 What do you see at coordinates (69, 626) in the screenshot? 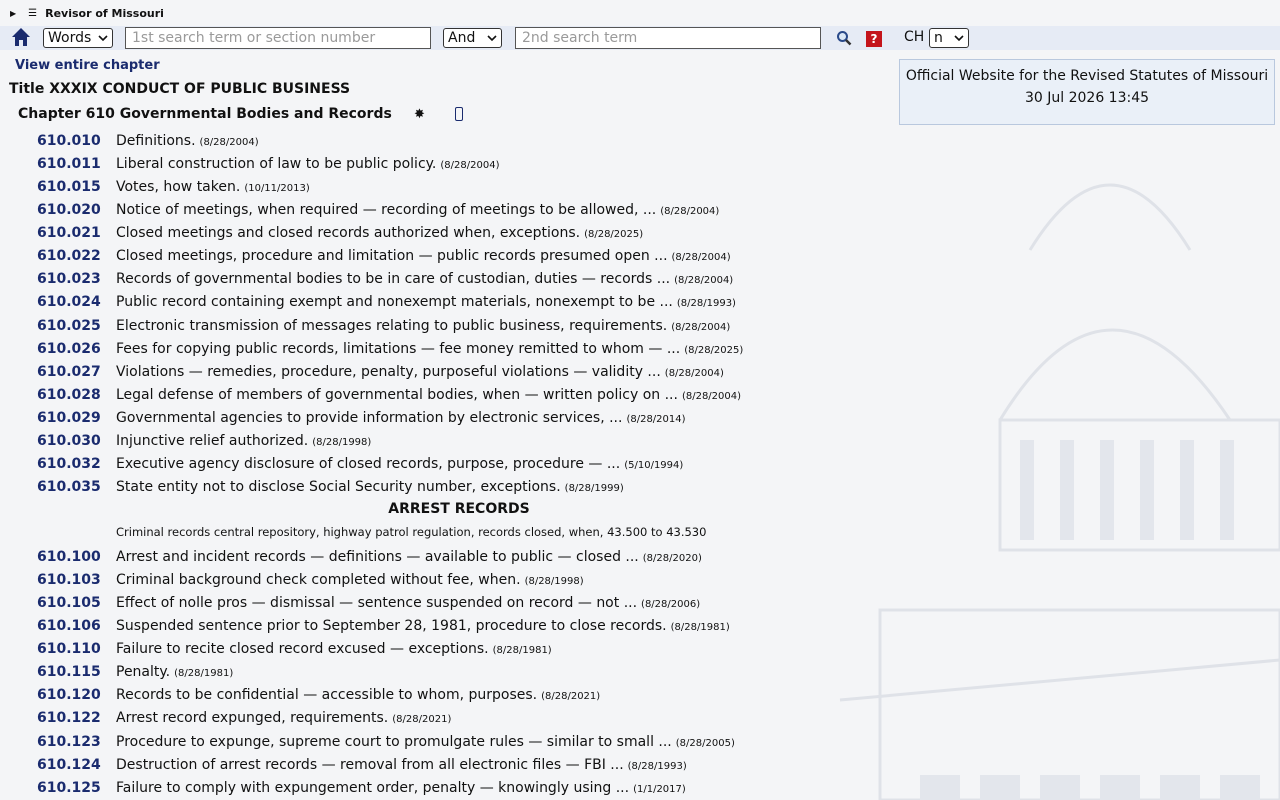
I see `section-number-link: 610.106` at bounding box center [69, 626].